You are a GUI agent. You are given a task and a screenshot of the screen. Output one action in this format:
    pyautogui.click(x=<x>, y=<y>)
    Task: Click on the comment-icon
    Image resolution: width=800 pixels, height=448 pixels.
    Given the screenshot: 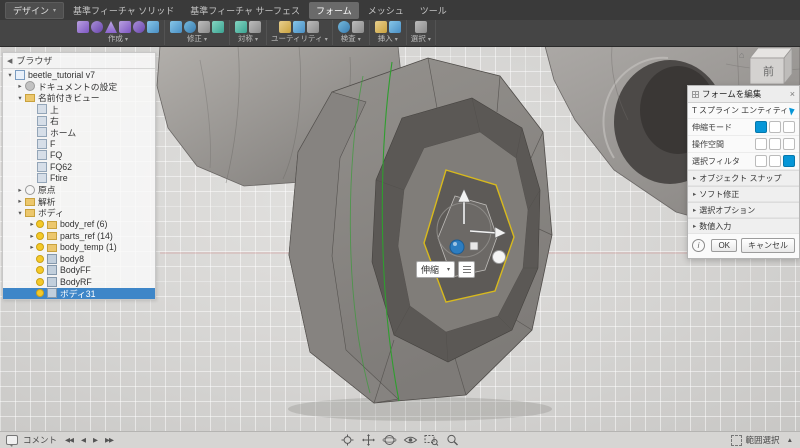 What is the action you would take?
    pyautogui.click(x=12, y=441)
    